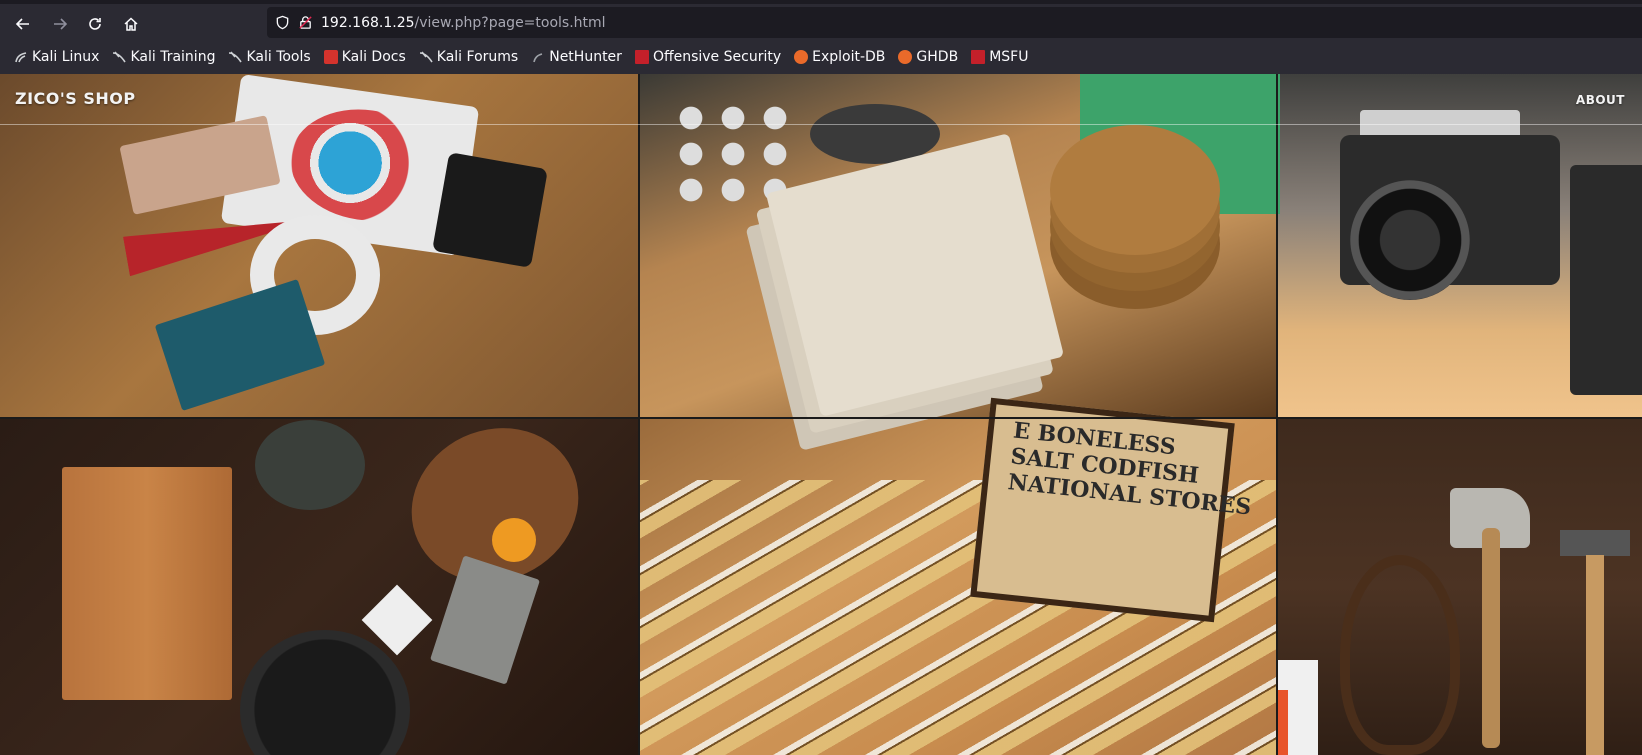  What do you see at coordinates (278, 57) in the screenshot?
I see `bookmark-label: Kali Tools` at bounding box center [278, 57].